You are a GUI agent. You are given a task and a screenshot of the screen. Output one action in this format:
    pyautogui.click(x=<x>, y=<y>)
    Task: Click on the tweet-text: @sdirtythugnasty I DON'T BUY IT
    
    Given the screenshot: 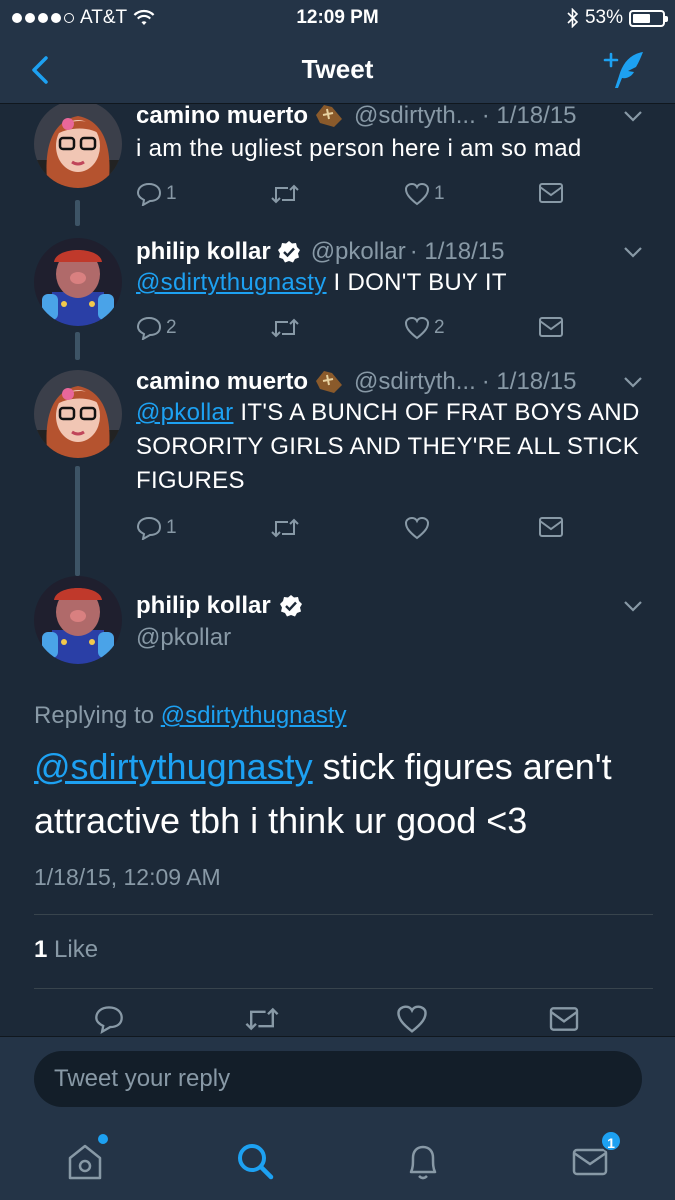 What is the action you would take?
    pyautogui.click(x=390, y=283)
    